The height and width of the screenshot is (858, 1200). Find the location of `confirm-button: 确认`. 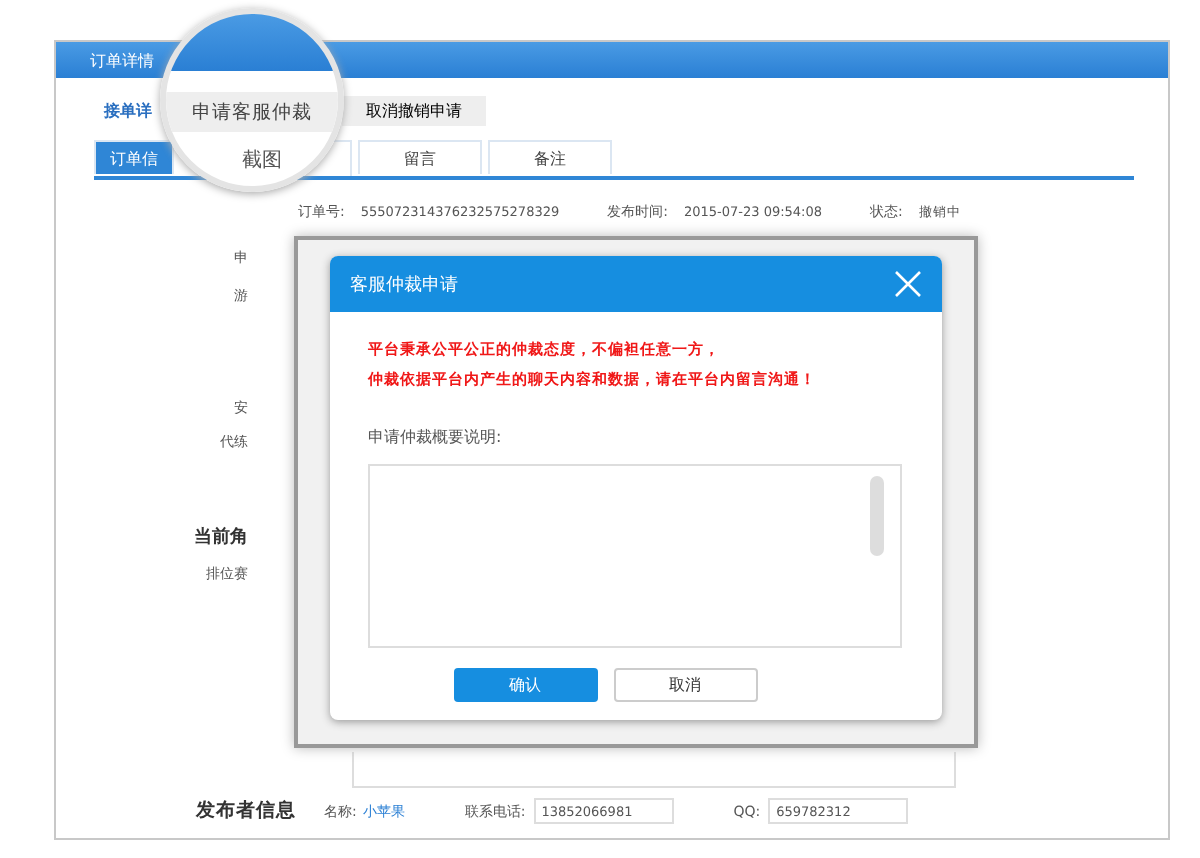

confirm-button: 确认 is located at coordinates (525, 685).